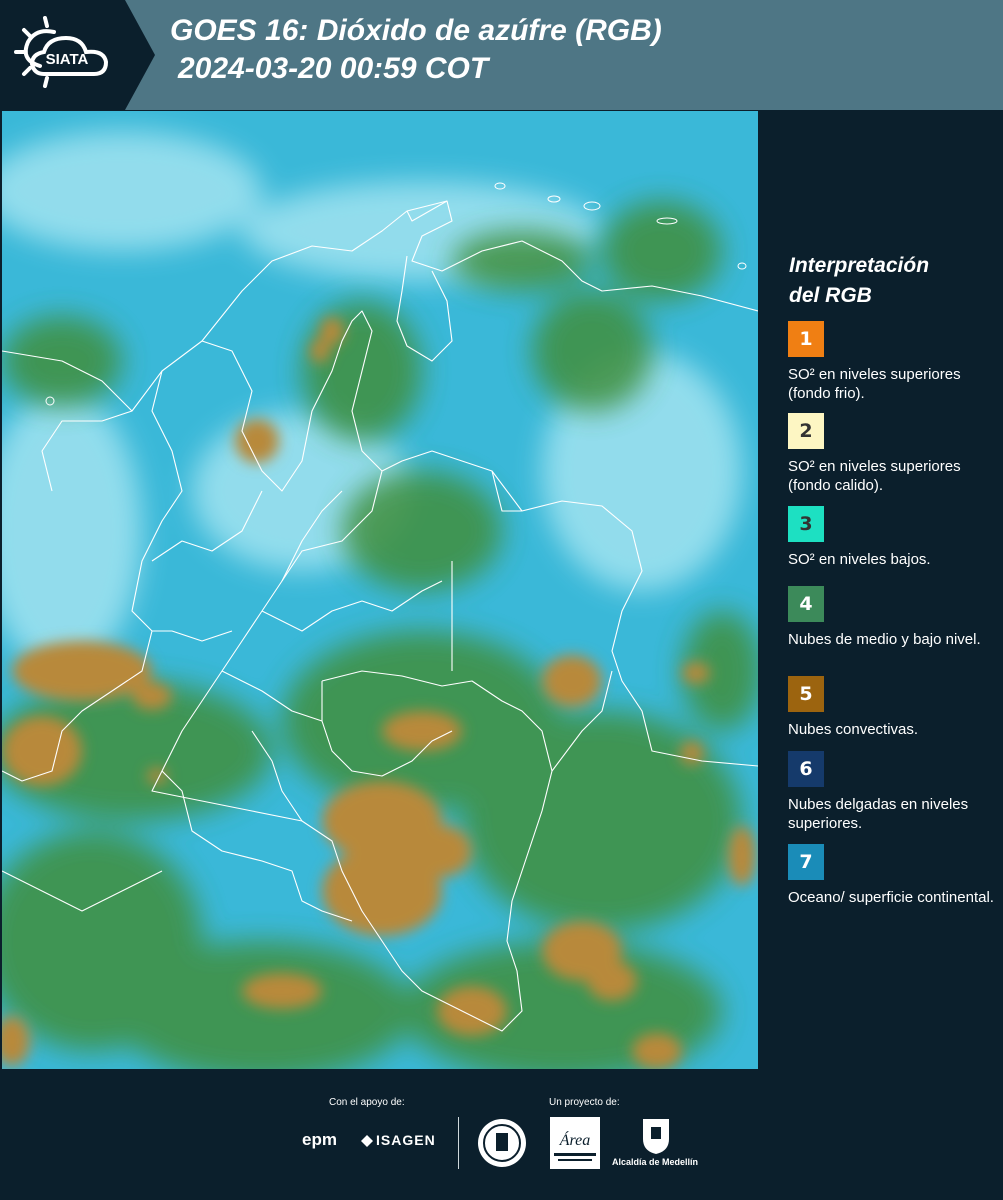 The height and width of the screenshot is (1200, 1003). I want to click on medellin-seal-icon, so click(502, 1143).